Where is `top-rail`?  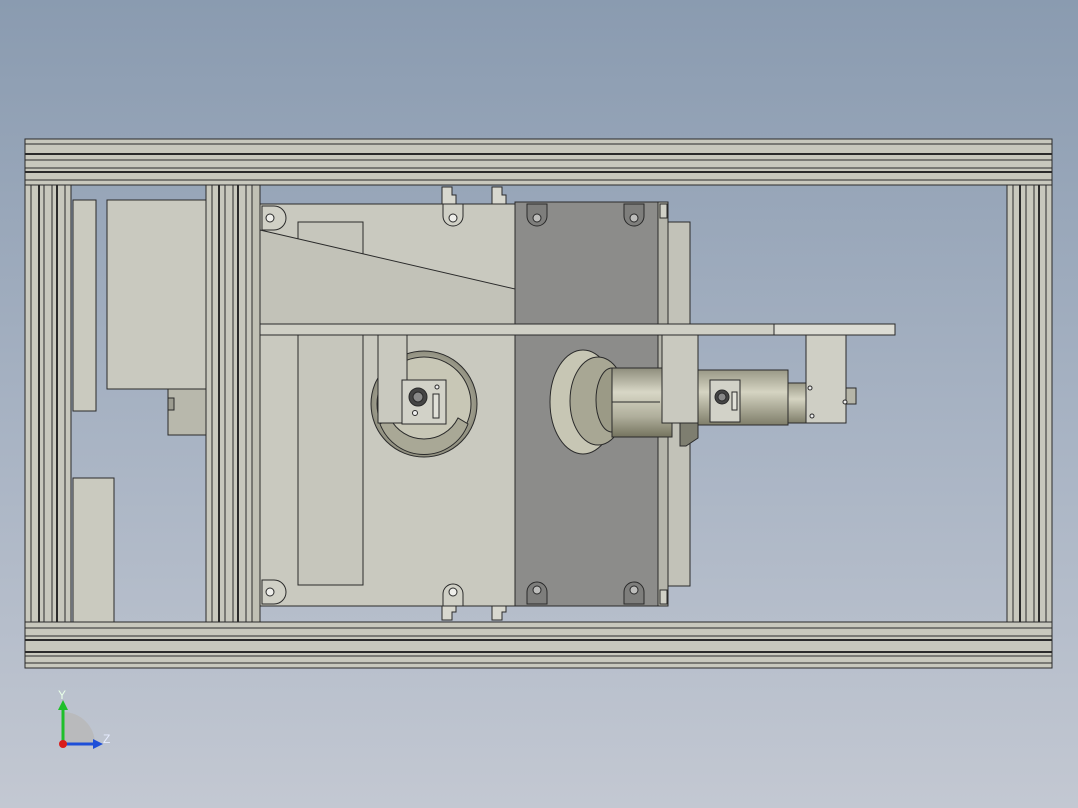
top-rail is located at coordinates (538, 162).